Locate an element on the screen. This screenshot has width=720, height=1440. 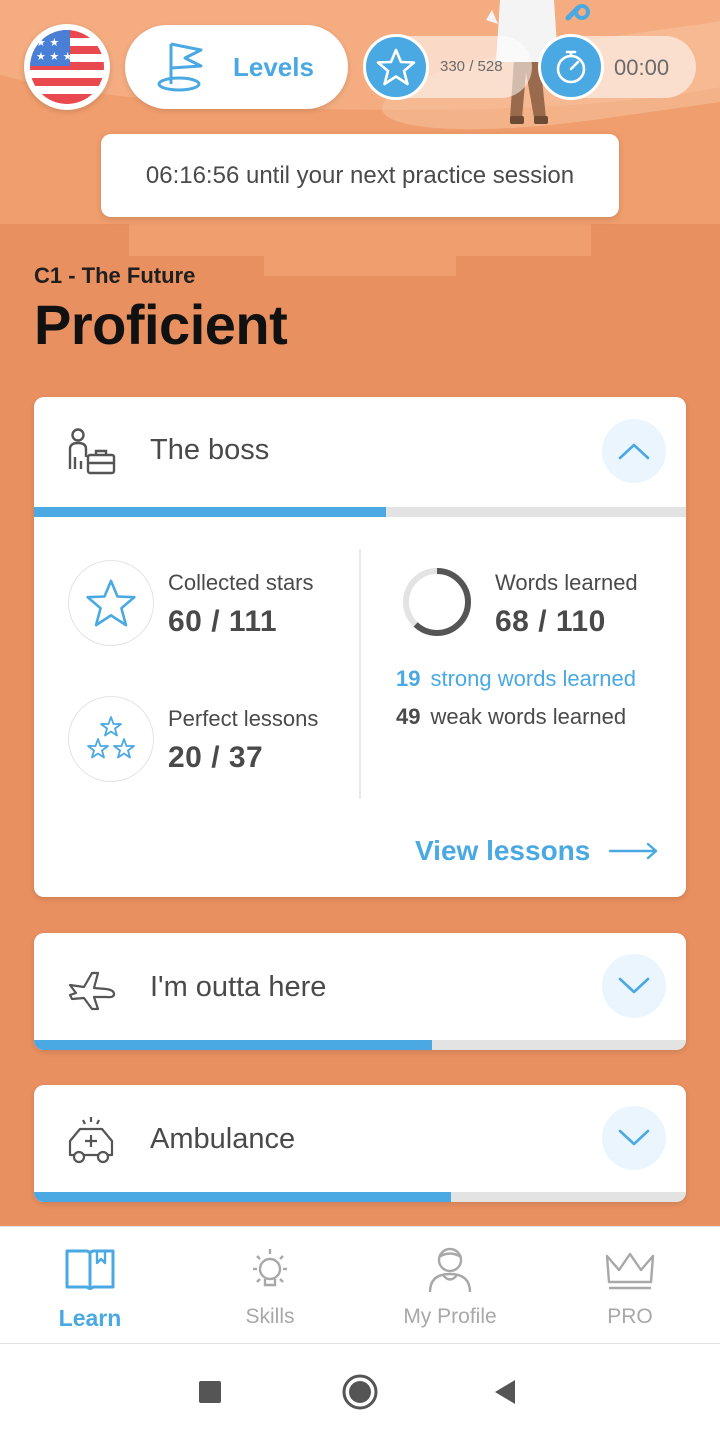
level-code: C1 - The Future is located at coordinates (115, 275).